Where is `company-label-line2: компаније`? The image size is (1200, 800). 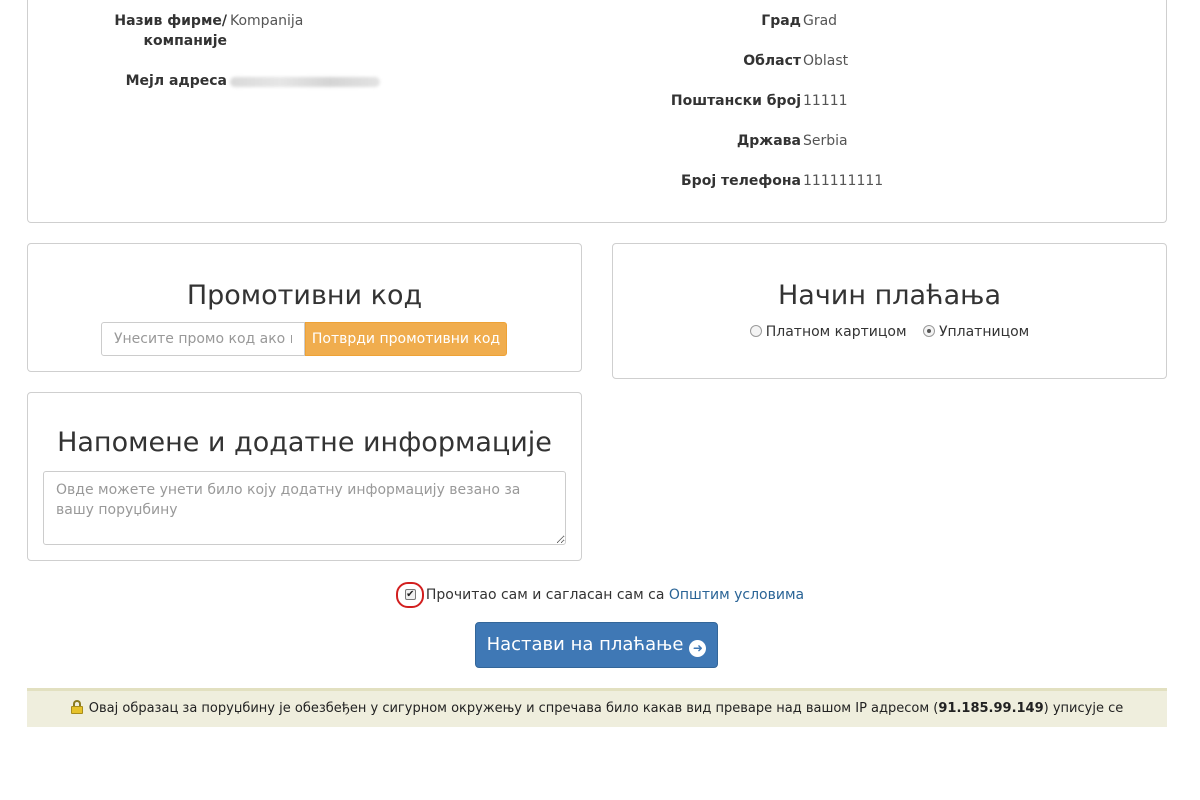 company-label-line2: компаније is located at coordinates (185, 41).